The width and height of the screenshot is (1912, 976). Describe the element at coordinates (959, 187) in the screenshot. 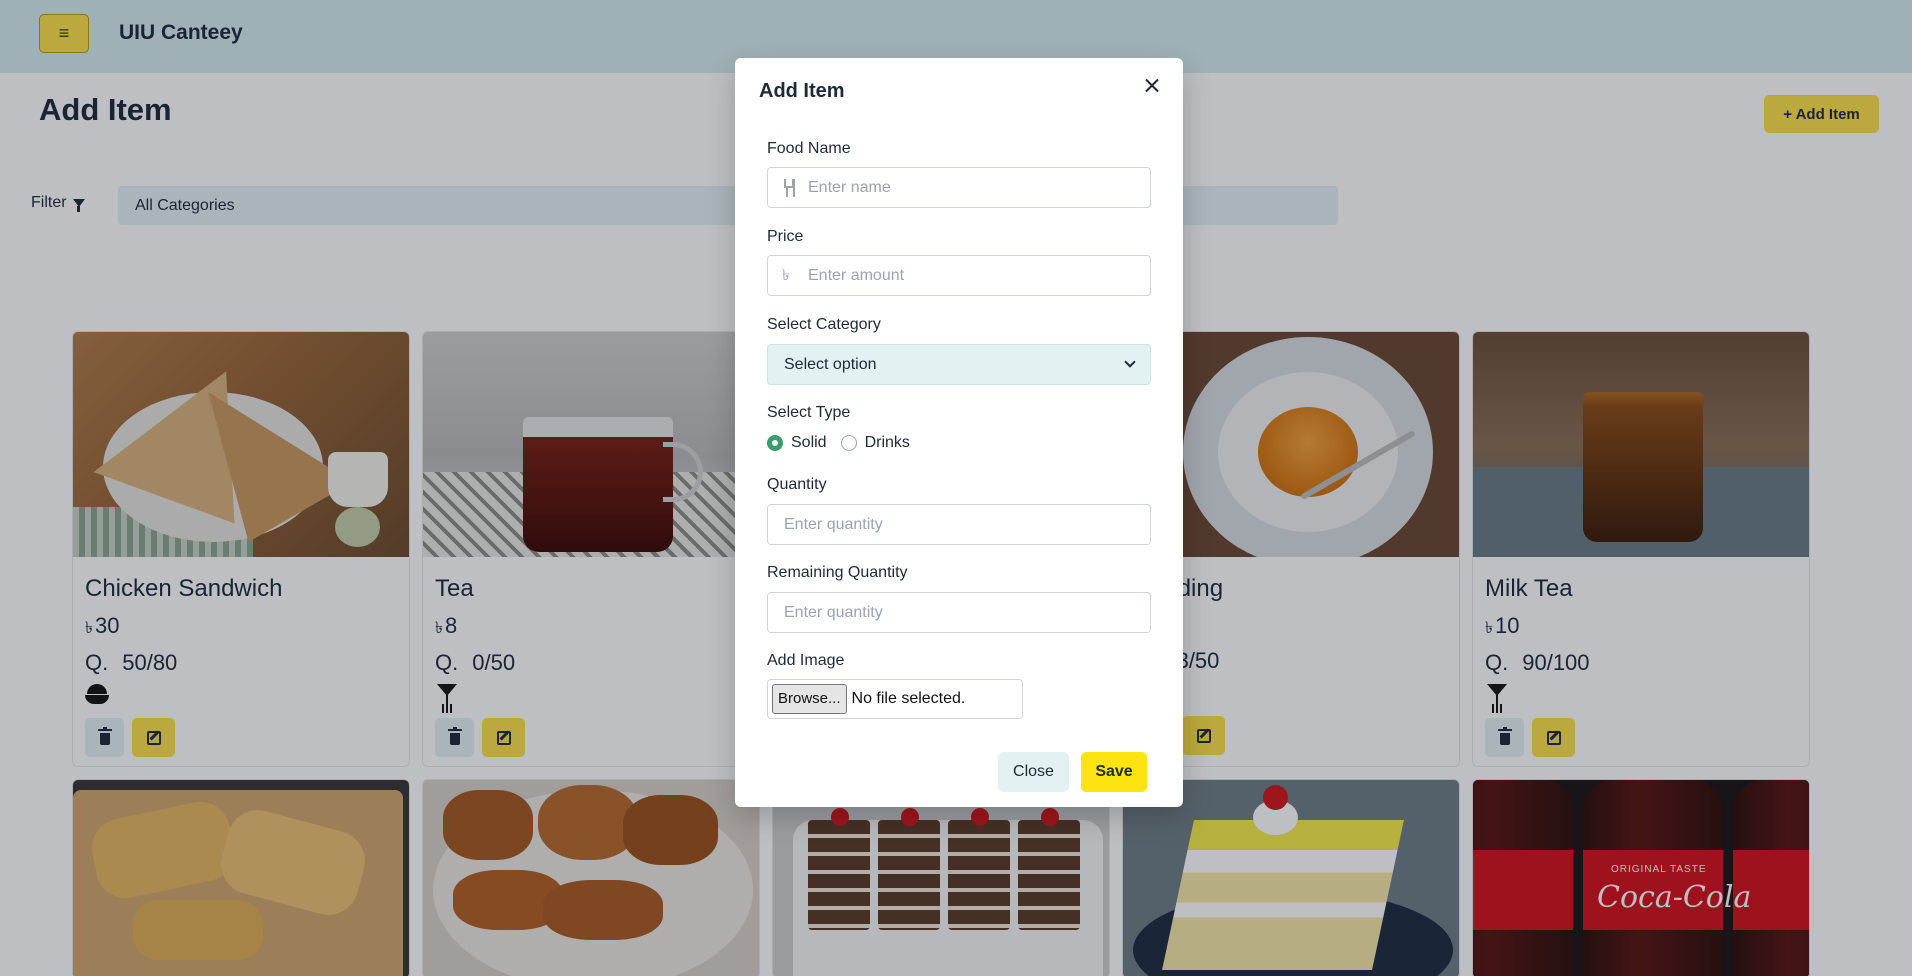

I see `food-name-input: Enter name` at that location.